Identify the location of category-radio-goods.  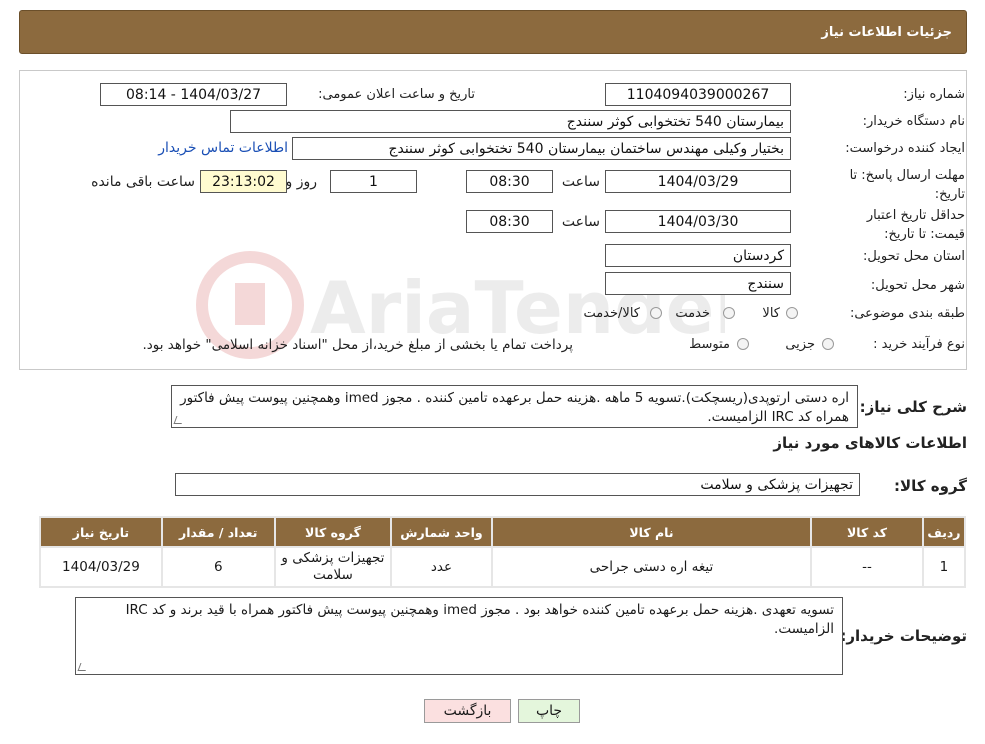
(792, 313).